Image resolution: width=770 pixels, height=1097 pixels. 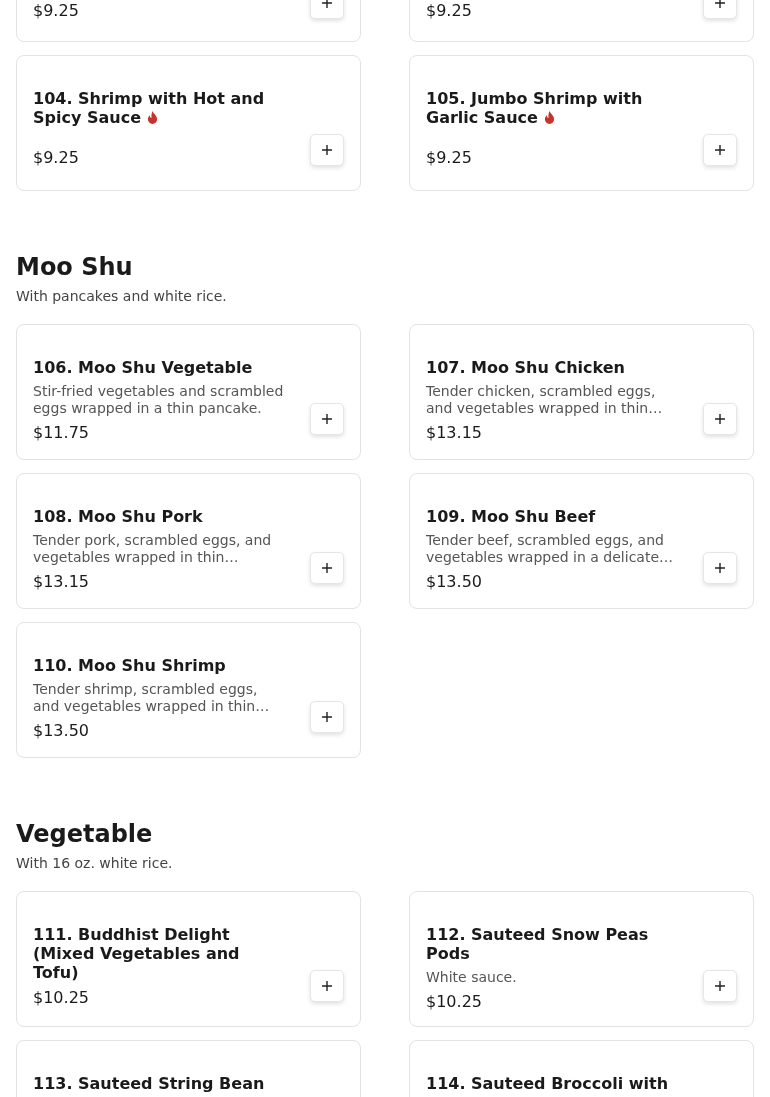 I want to click on item-title: 109. Moo Shu Beef, so click(x=511, y=516).